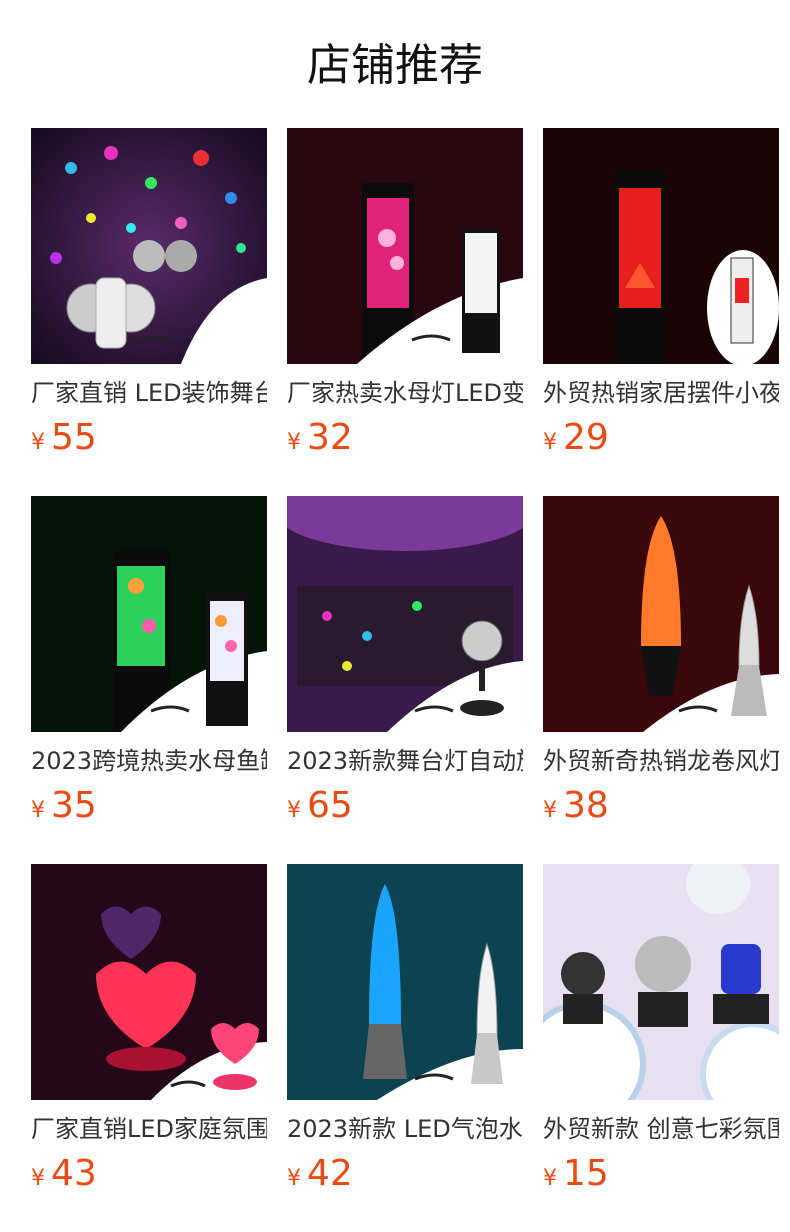 The width and height of the screenshot is (790, 1232). I want to click on product-card: 外贸新款 创意七彩氛围灯 ¥15, so click(661, 1033).